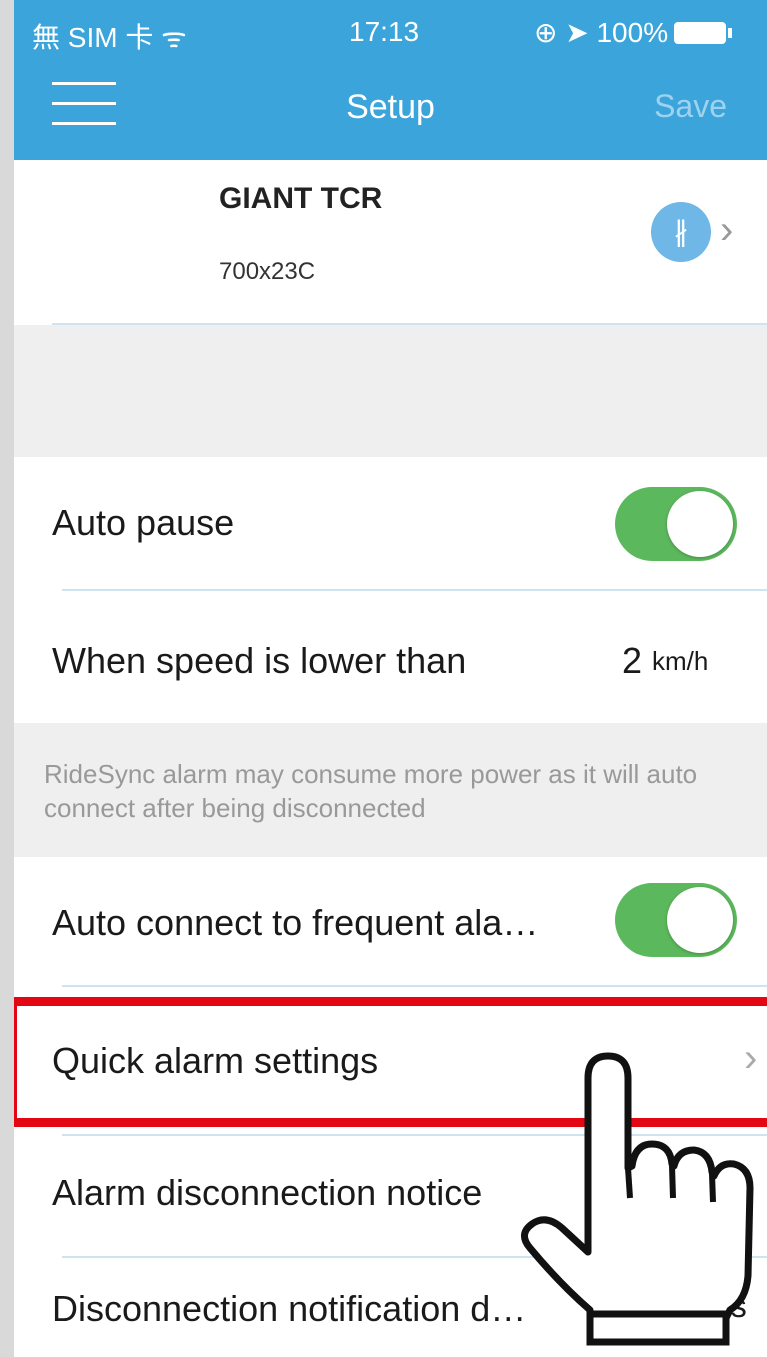  I want to click on auto-pause-toggle, so click(676, 524).